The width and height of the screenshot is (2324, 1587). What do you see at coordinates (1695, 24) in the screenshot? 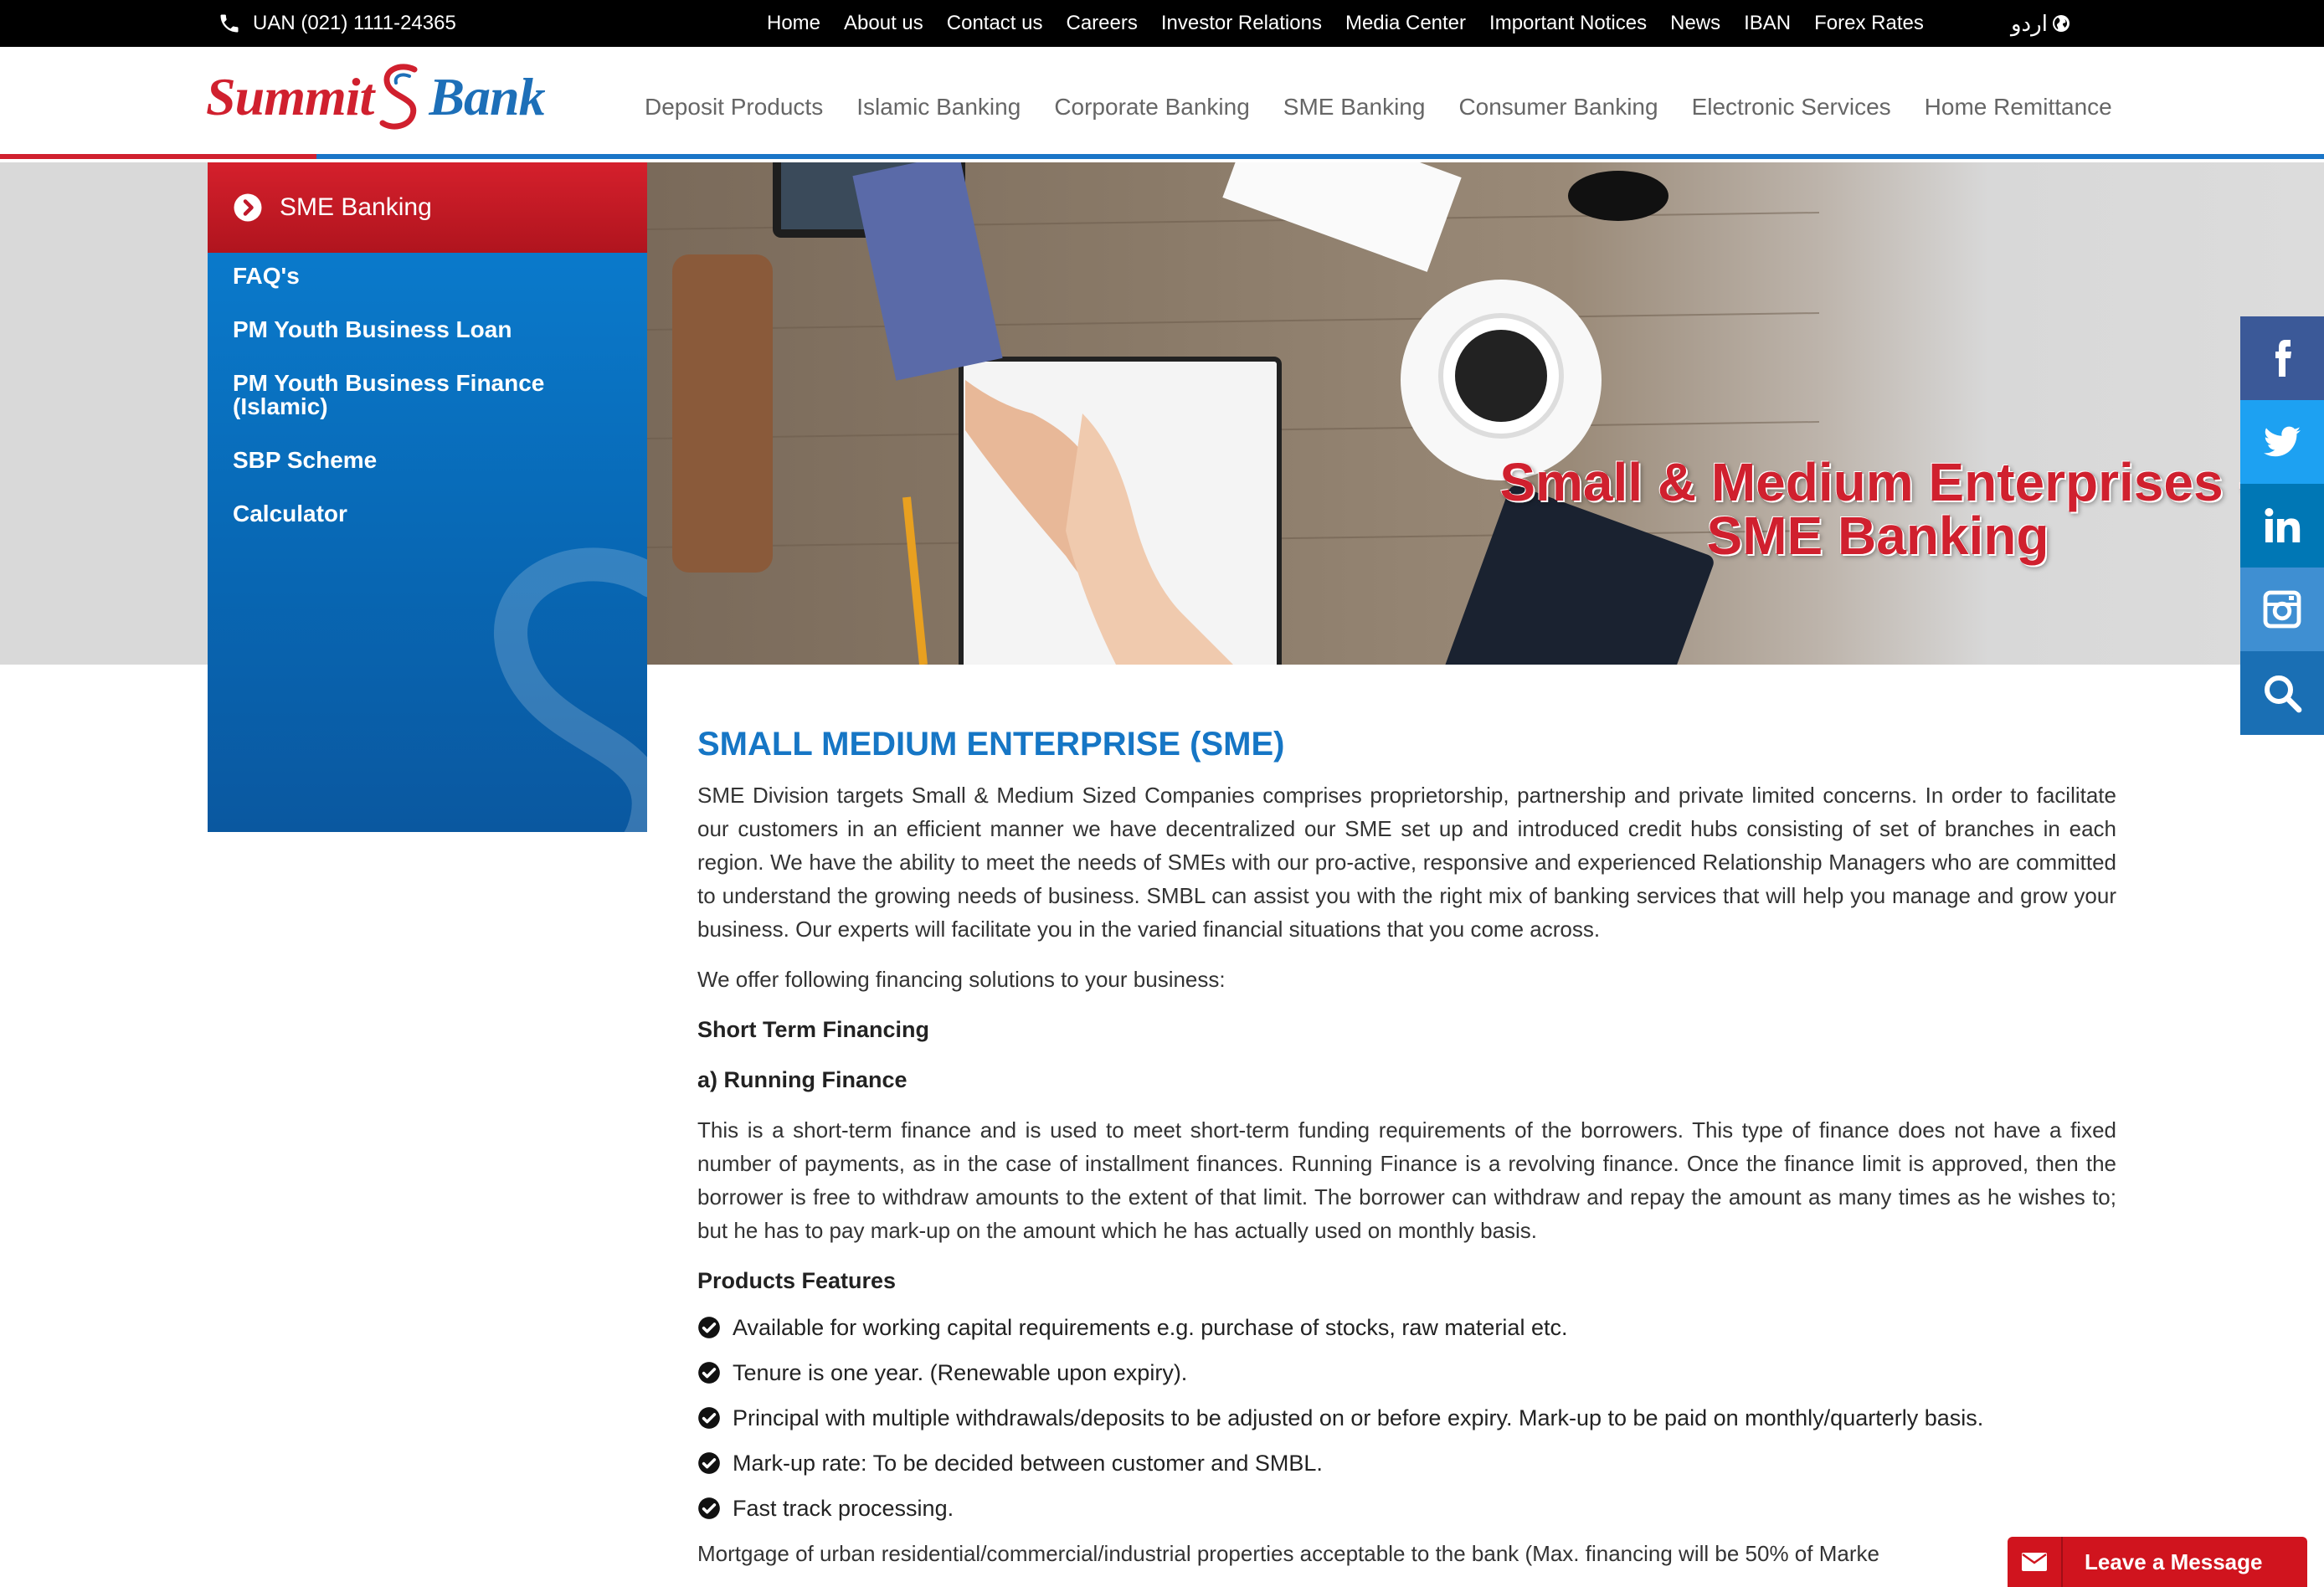
I see `topnav-news: News` at bounding box center [1695, 24].